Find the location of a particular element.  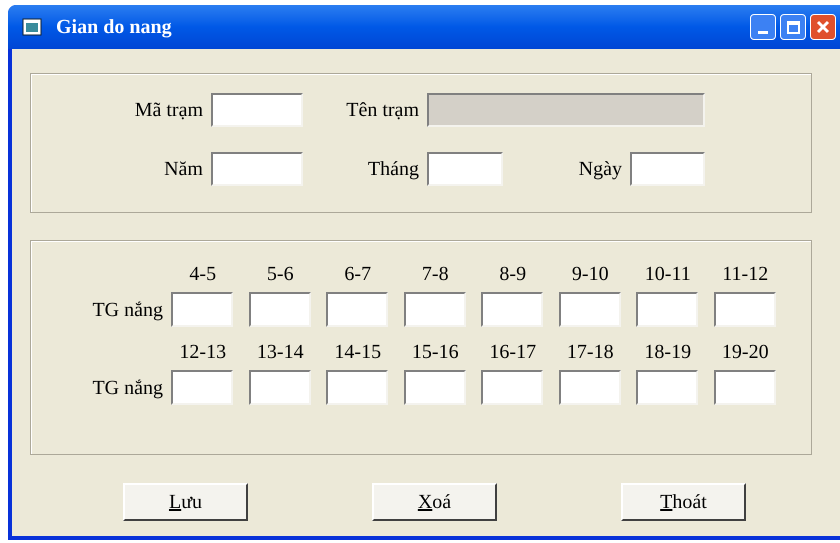

hour-label: 17-18 is located at coordinates (590, 352).